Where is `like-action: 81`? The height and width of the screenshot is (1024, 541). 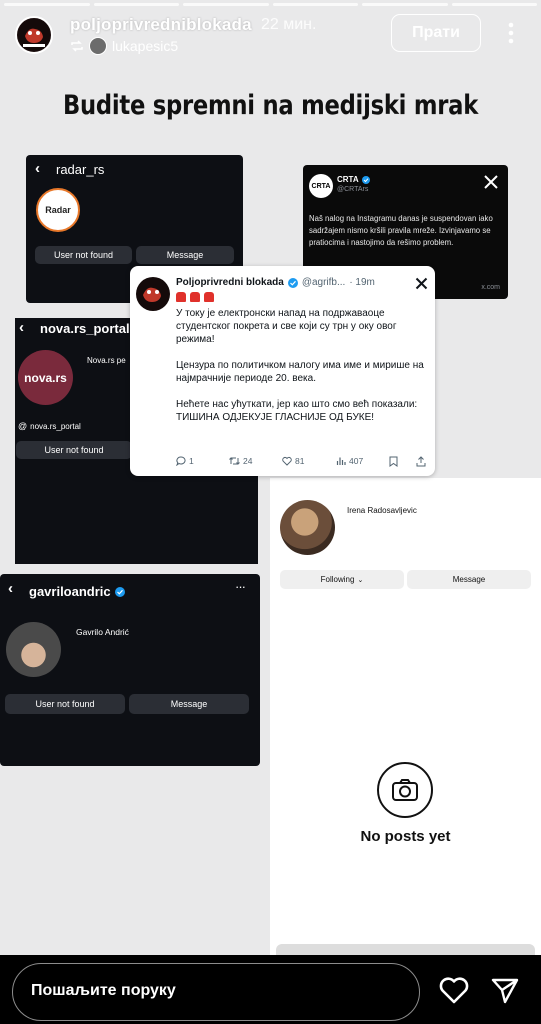
like-action: 81 is located at coordinates (293, 461).